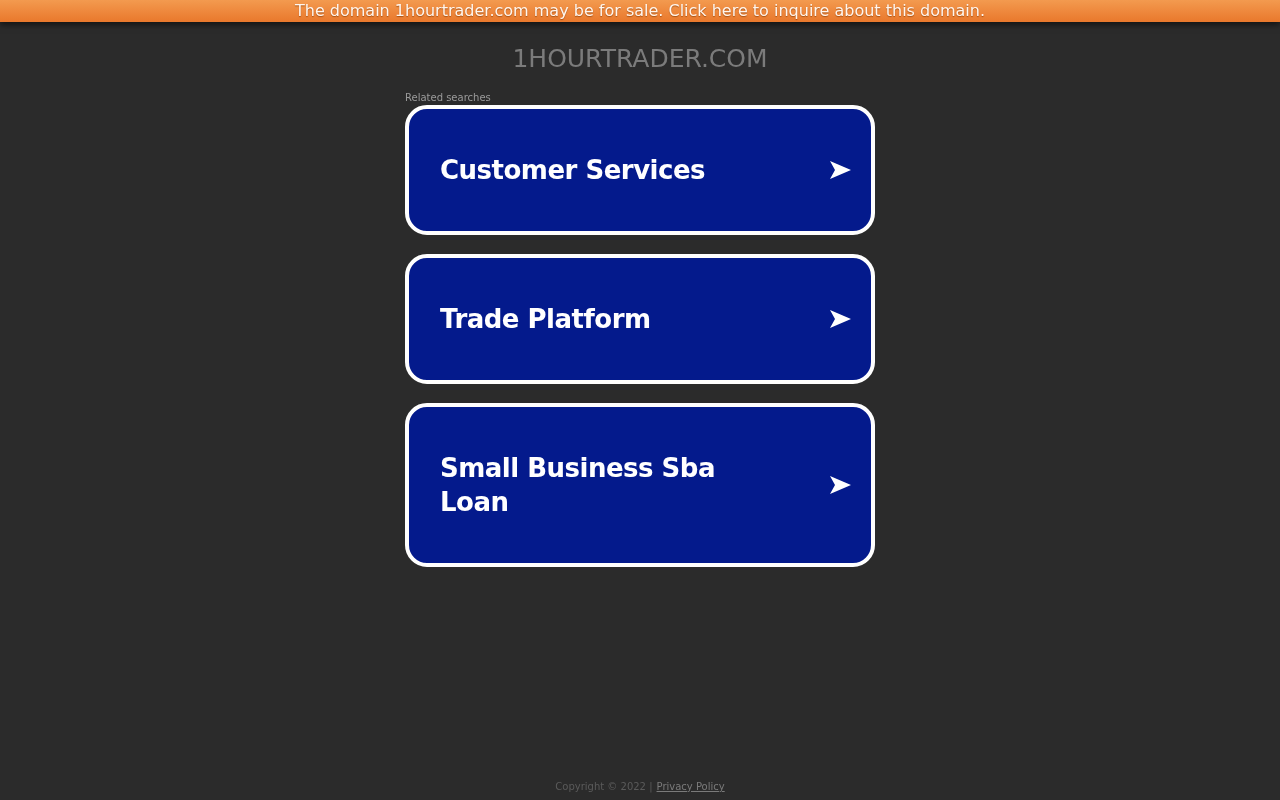 The width and height of the screenshot is (1280, 800). What do you see at coordinates (640, 59) in the screenshot?
I see `site-title: 1HOURTRADER.COM` at bounding box center [640, 59].